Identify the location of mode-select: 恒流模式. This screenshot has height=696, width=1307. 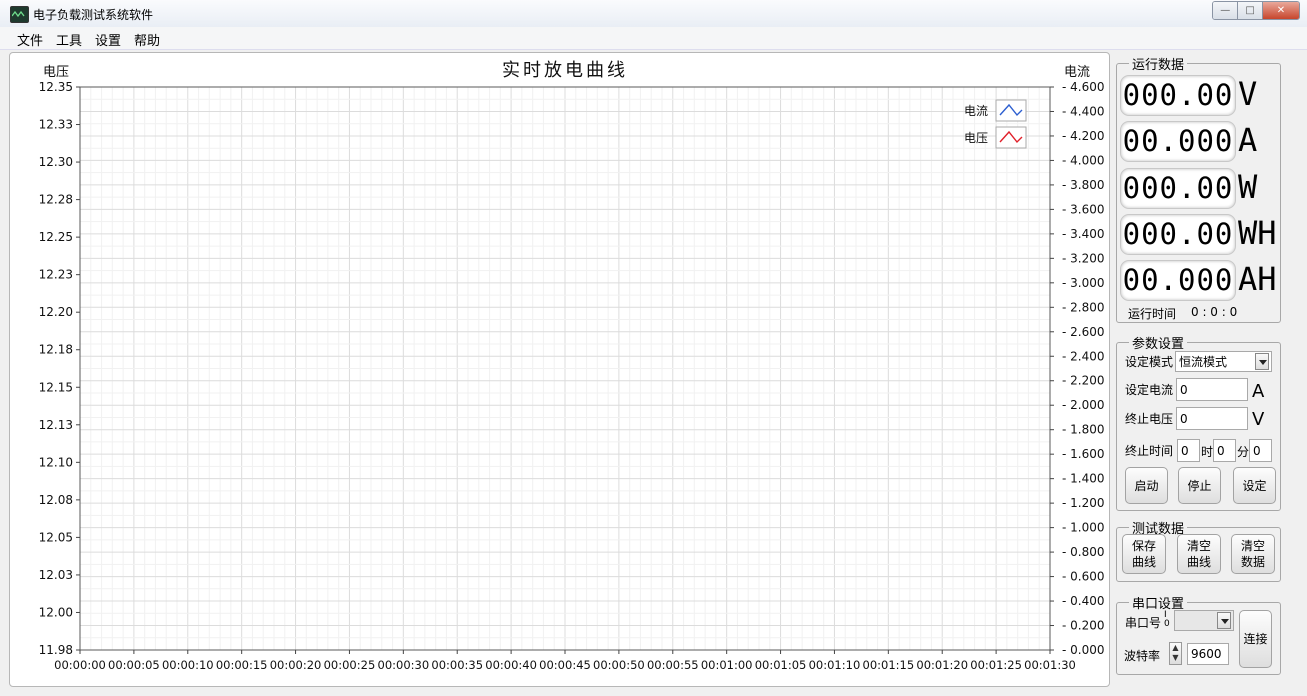
(1223, 361).